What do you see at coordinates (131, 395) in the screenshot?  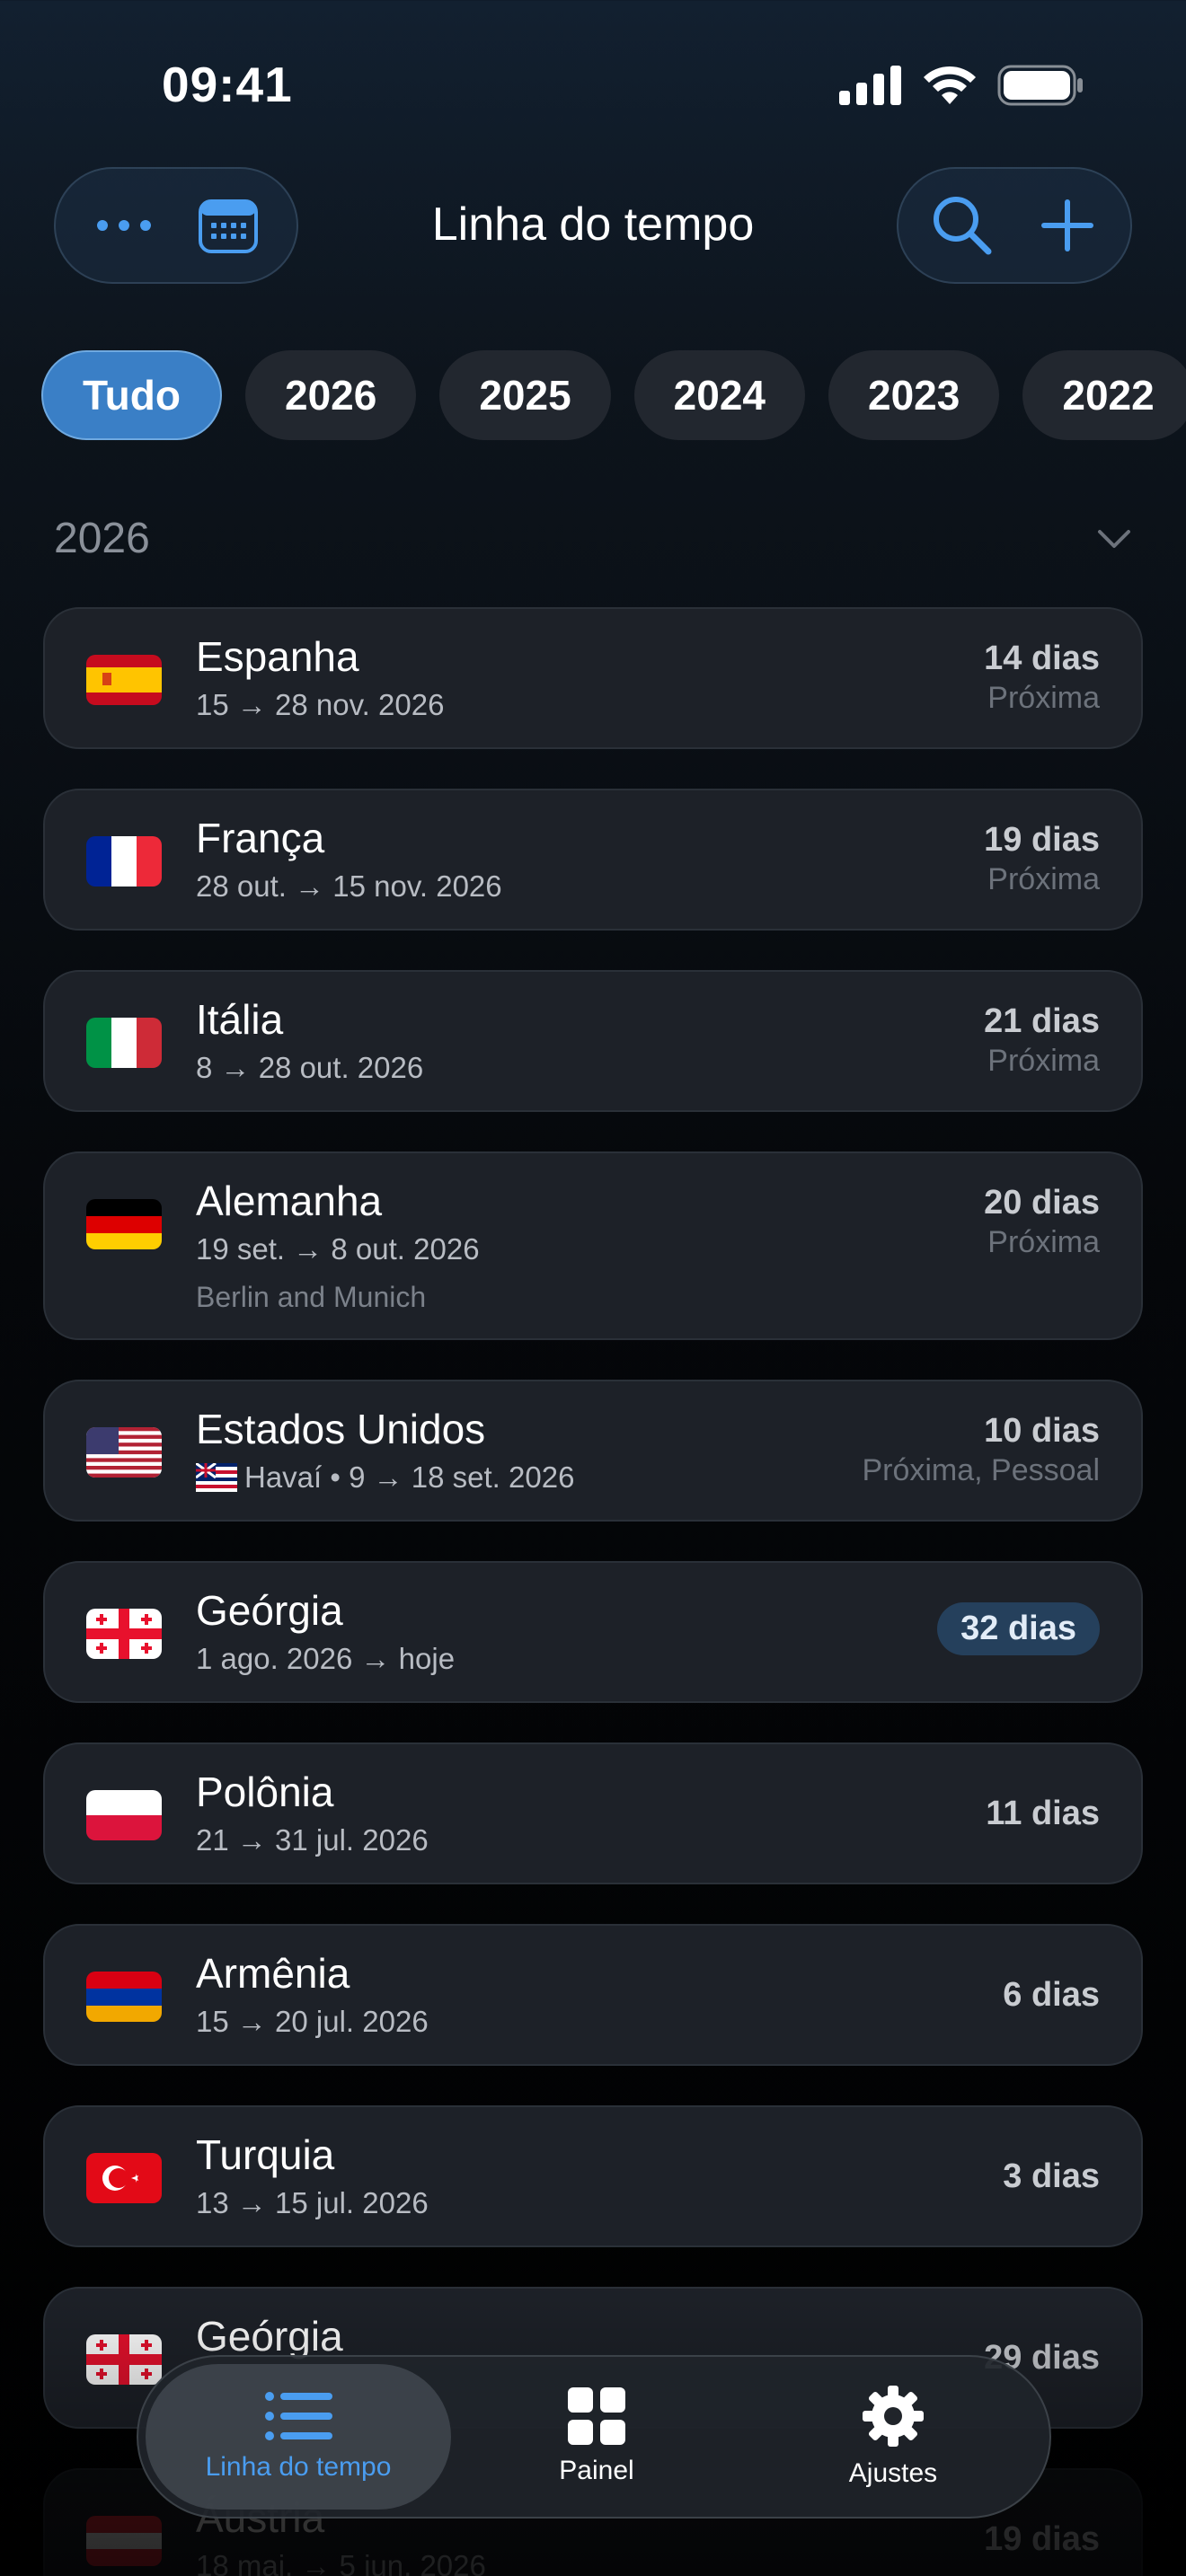 I see `filter-chip-all: Tudo` at bounding box center [131, 395].